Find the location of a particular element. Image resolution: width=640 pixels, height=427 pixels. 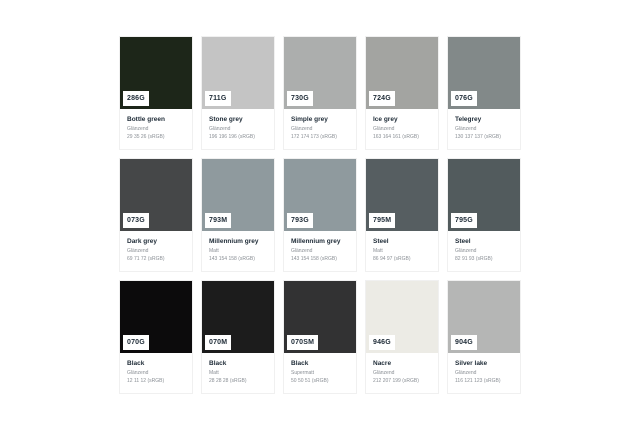

color-swatch: 795G is located at coordinates (484, 195).